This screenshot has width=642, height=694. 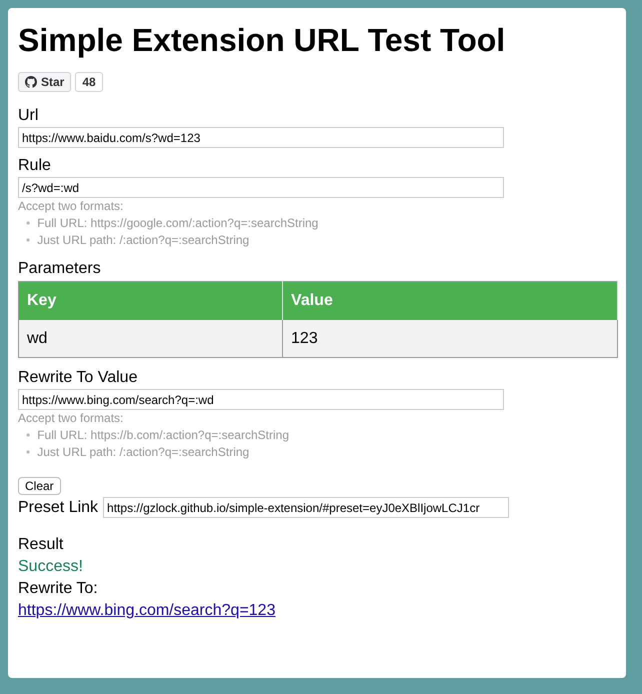 I want to click on column-header: Key, so click(x=150, y=301).